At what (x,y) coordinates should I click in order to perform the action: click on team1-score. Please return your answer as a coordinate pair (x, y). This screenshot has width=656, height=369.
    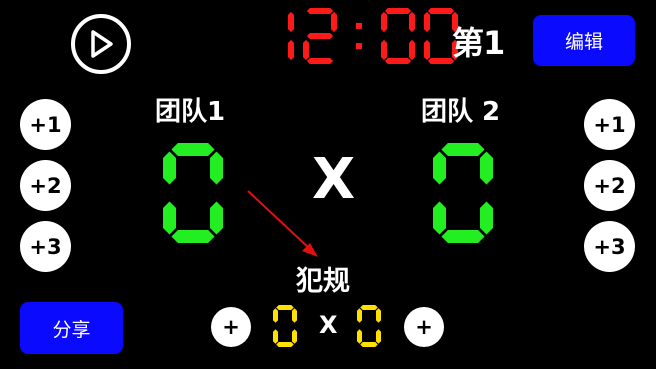
    Looking at the image, I should click on (193, 195).